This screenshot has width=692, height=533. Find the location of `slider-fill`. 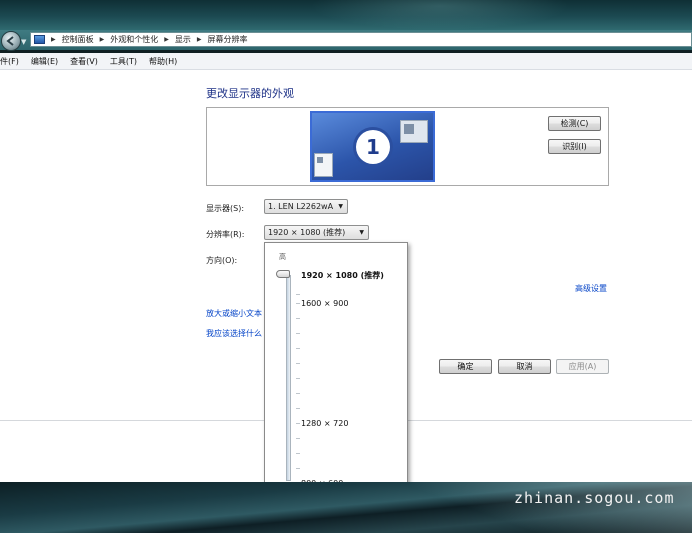

slider-fill is located at coordinates (288, 378).